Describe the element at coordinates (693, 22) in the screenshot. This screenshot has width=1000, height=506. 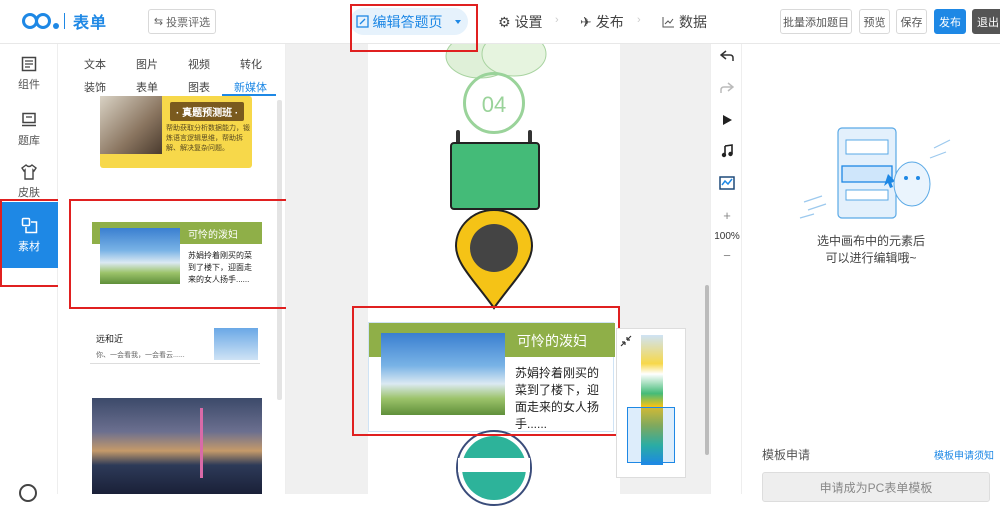
I see `nav-data-label: 数据` at that location.